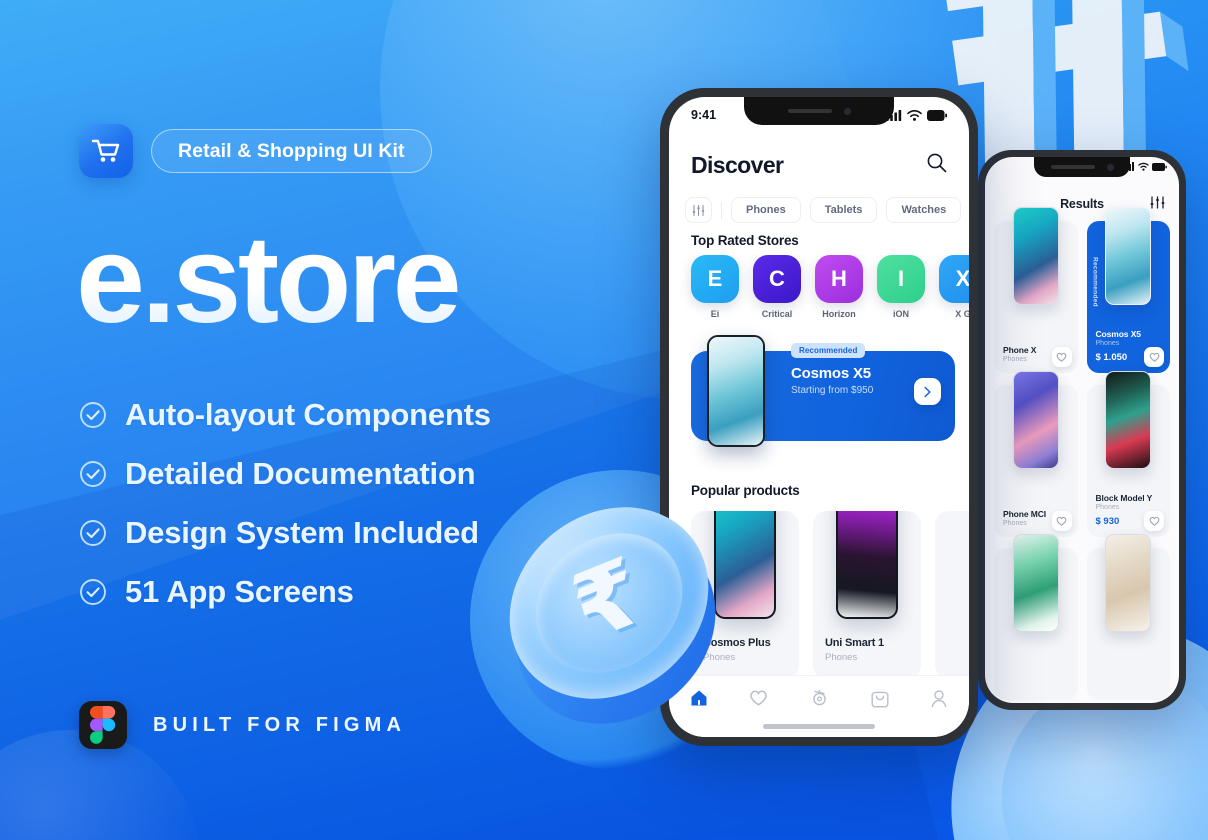  I want to click on results-card: Block Model Y Phones $ 930, so click(1128, 453).